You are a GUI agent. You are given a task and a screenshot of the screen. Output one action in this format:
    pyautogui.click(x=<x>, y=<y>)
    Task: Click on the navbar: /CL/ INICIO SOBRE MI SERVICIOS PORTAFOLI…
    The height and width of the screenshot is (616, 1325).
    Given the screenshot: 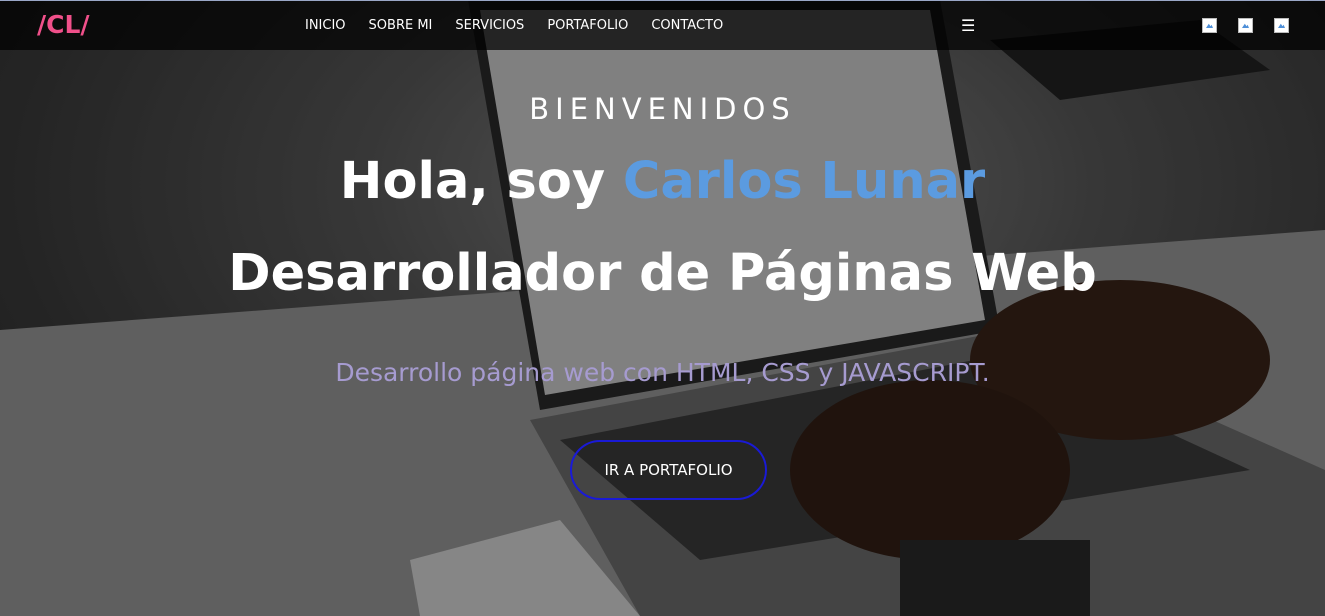 What is the action you would take?
    pyautogui.click(x=662, y=25)
    